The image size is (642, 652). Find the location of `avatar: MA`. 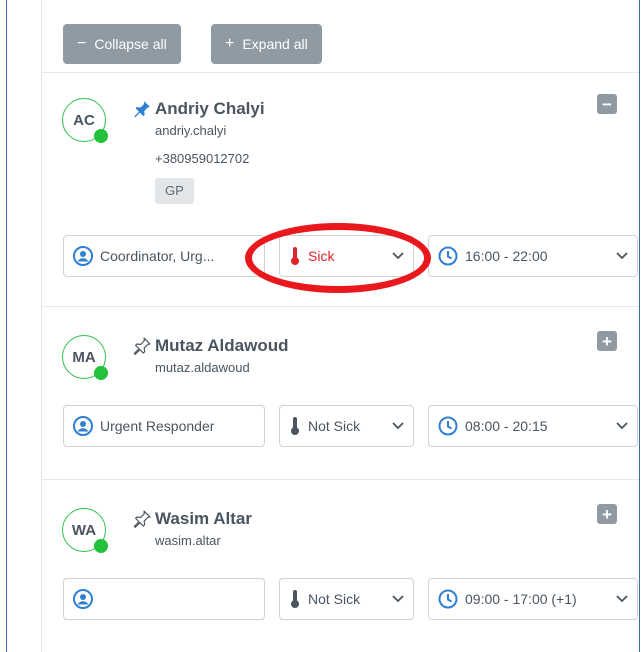

avatar: MA is located at coordinates (85, 357).